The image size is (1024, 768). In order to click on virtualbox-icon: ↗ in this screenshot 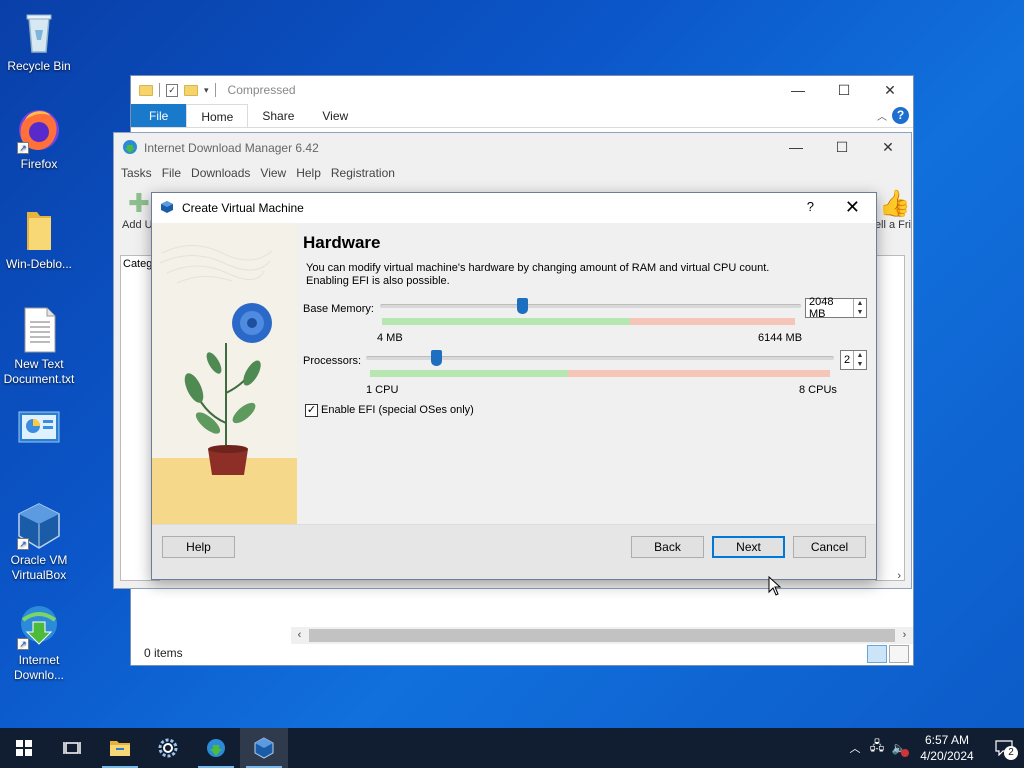, I will do `click(39, 526)`.